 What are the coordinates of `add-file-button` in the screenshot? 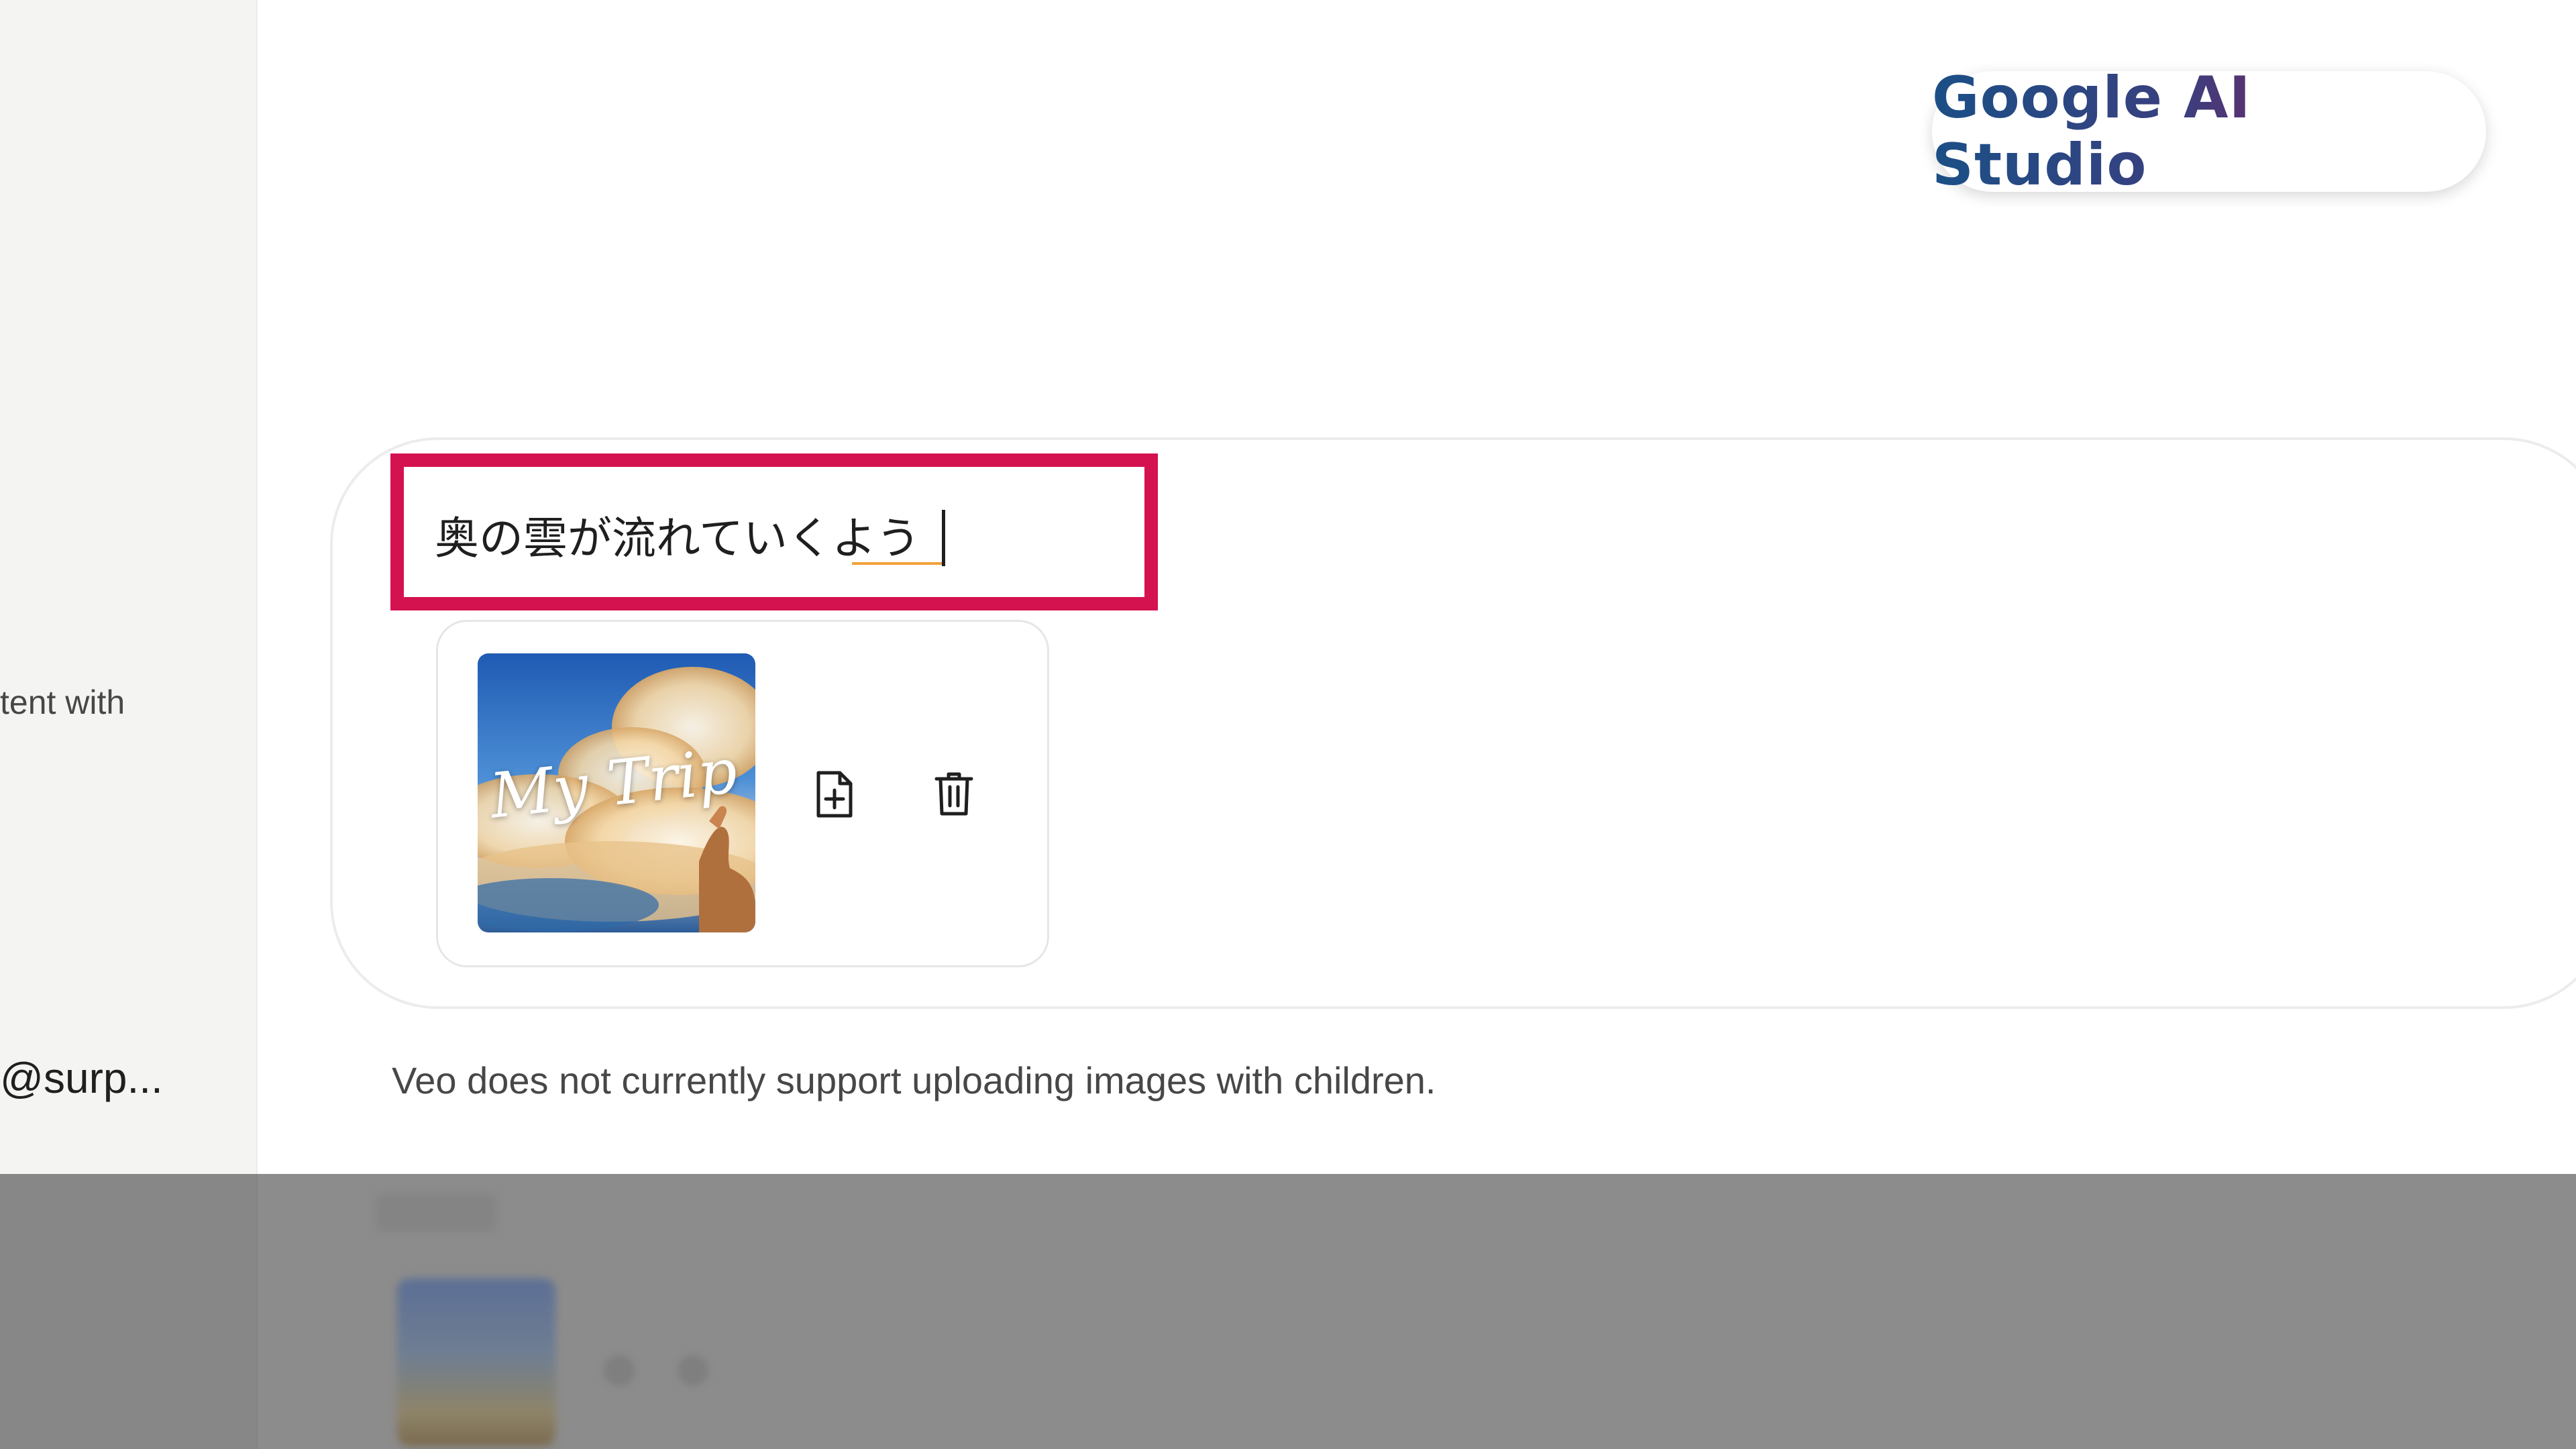 It's located at (834, 794).